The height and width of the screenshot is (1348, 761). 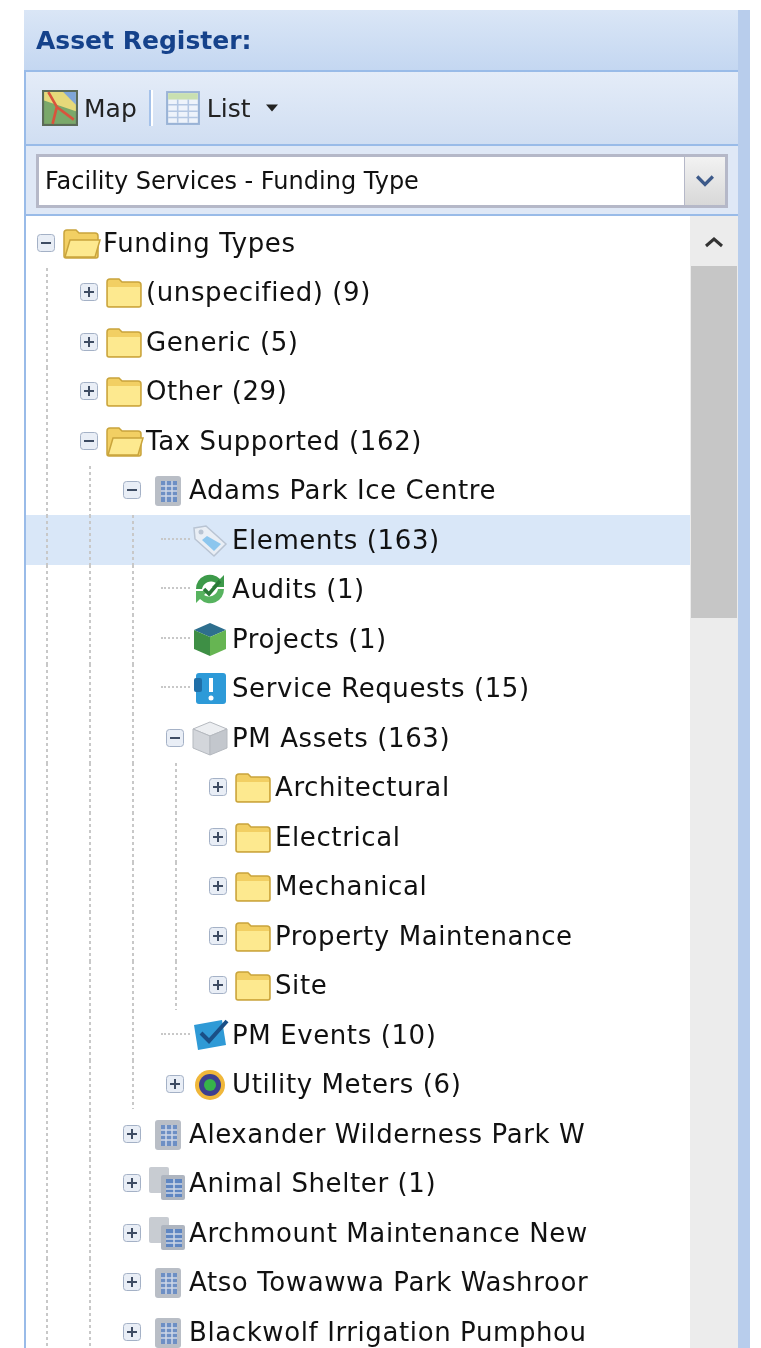 What do you see at coordinates (358, 1134) in the screenshot?
I see `tree-item: Alexander Wilderness Park W` at bounding box center [358, 1134].